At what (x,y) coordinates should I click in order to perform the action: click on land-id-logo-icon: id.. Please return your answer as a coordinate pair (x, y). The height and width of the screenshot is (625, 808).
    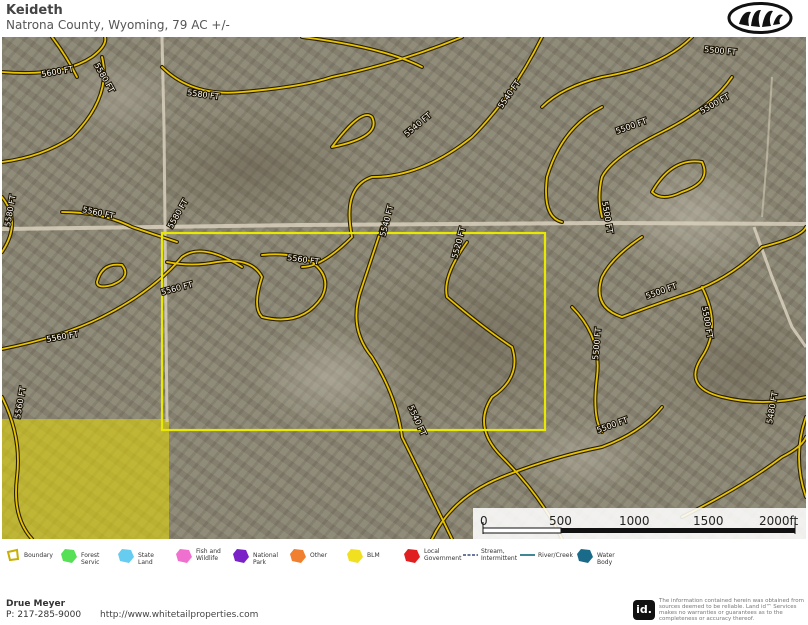
    Looking at the image, I should click on (644, 610).